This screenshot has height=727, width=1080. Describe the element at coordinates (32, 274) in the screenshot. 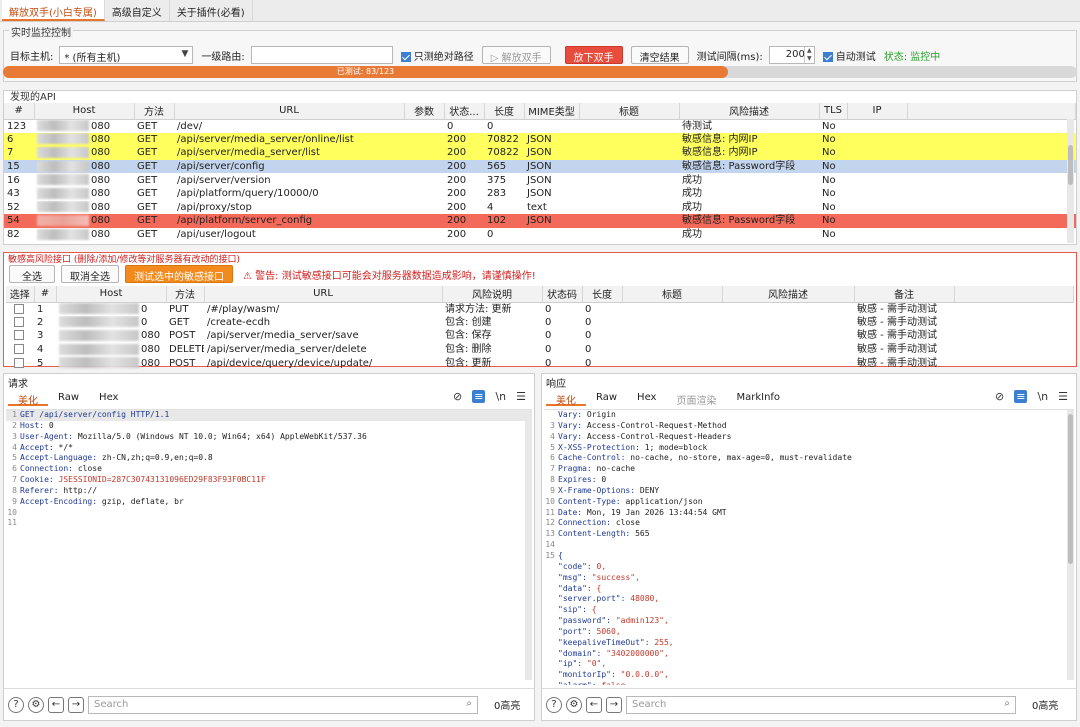

I see `select-all-button: 全选` at that location.